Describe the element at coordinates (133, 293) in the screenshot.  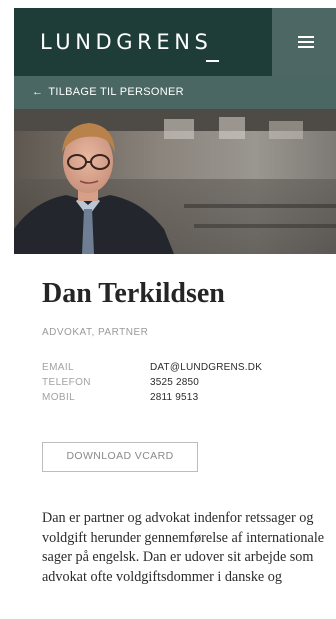
I see `person-name: Dan Terkildsen` at that location.